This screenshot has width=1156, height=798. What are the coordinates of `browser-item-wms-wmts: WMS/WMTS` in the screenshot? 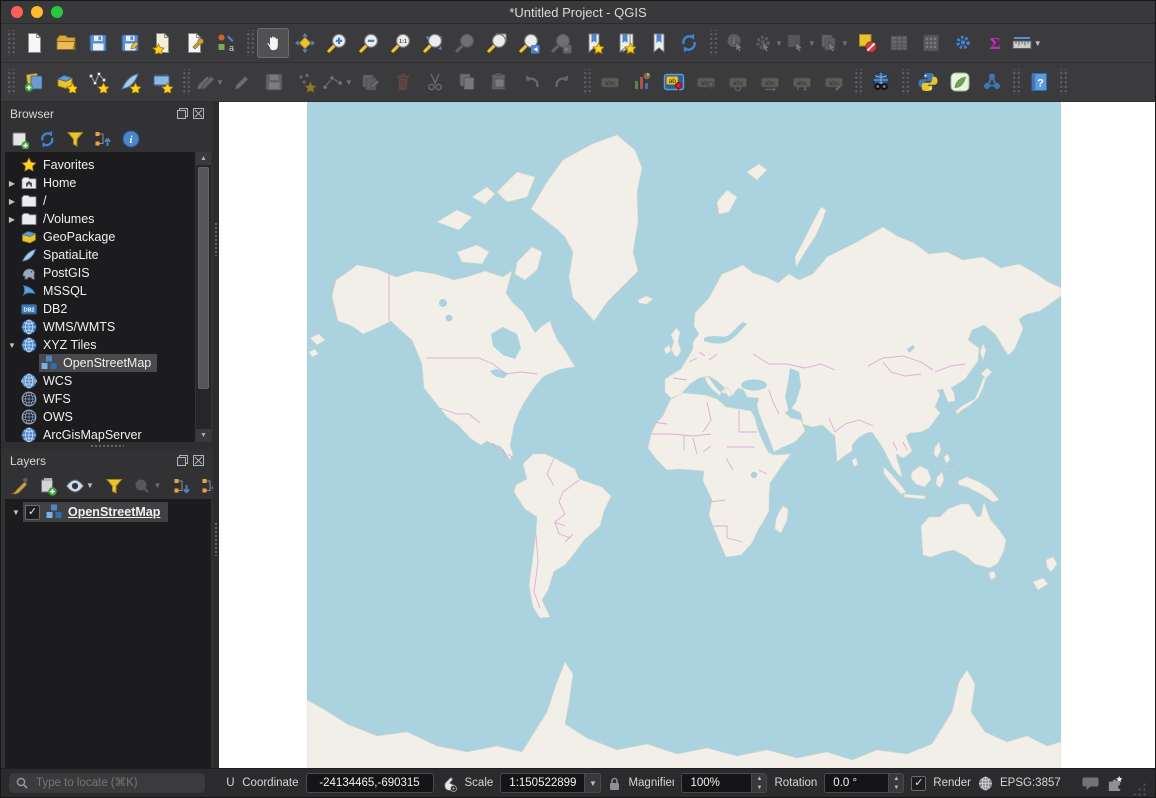 It's located at (108, 327).